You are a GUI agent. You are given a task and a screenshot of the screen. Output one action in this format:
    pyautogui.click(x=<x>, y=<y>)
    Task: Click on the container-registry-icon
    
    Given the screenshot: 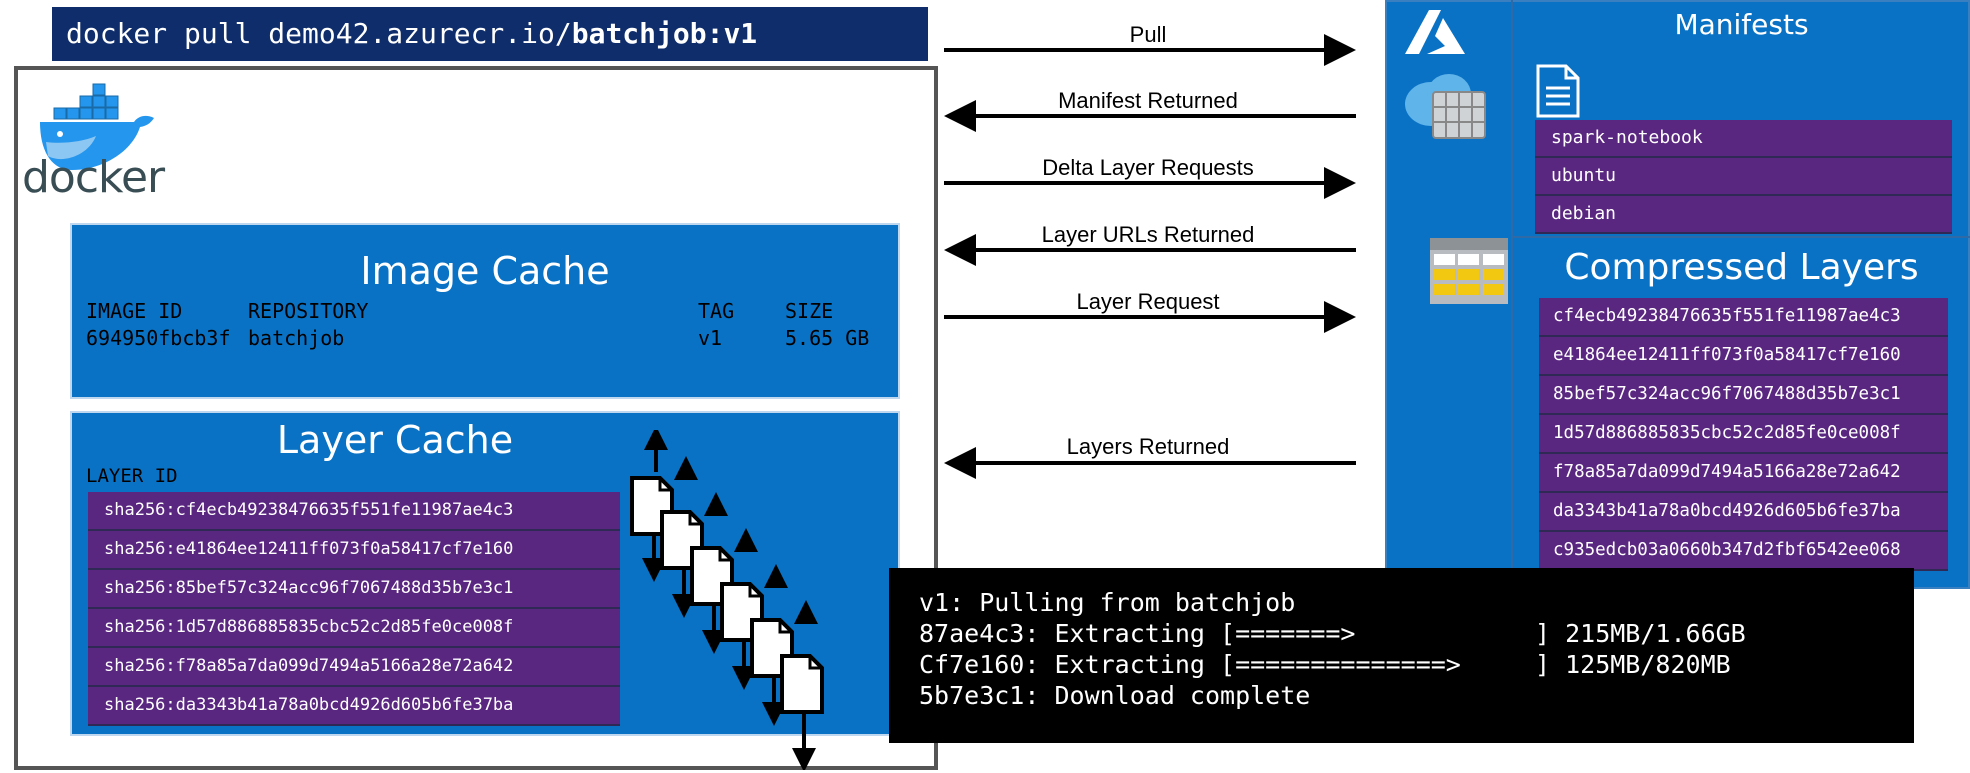 What is the action you would take?
    pyautogui.click(x=1445, y=106)
    